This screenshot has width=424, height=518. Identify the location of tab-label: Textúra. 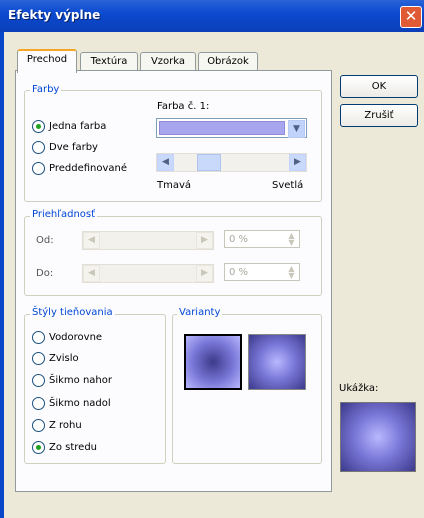
(109, 61).